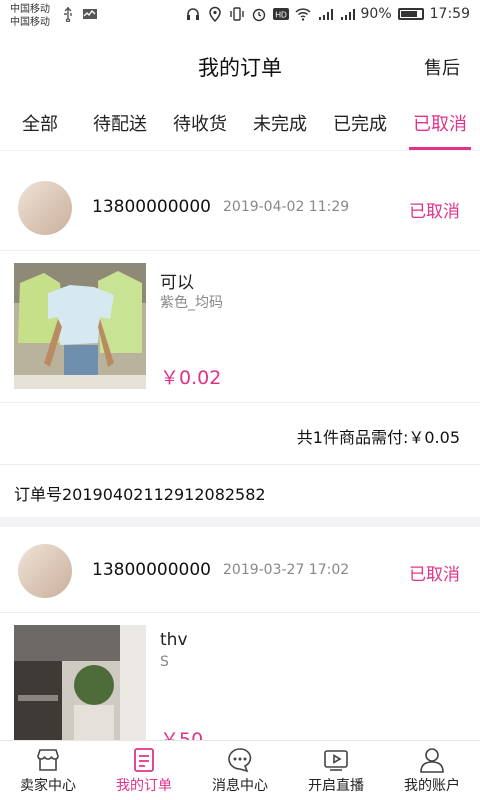 The image size is (480, 800). What do you see at coordinates (30, 22) in the screenshot?
I see `carrier-2: 中国移动` at bounding box center [30, 22].